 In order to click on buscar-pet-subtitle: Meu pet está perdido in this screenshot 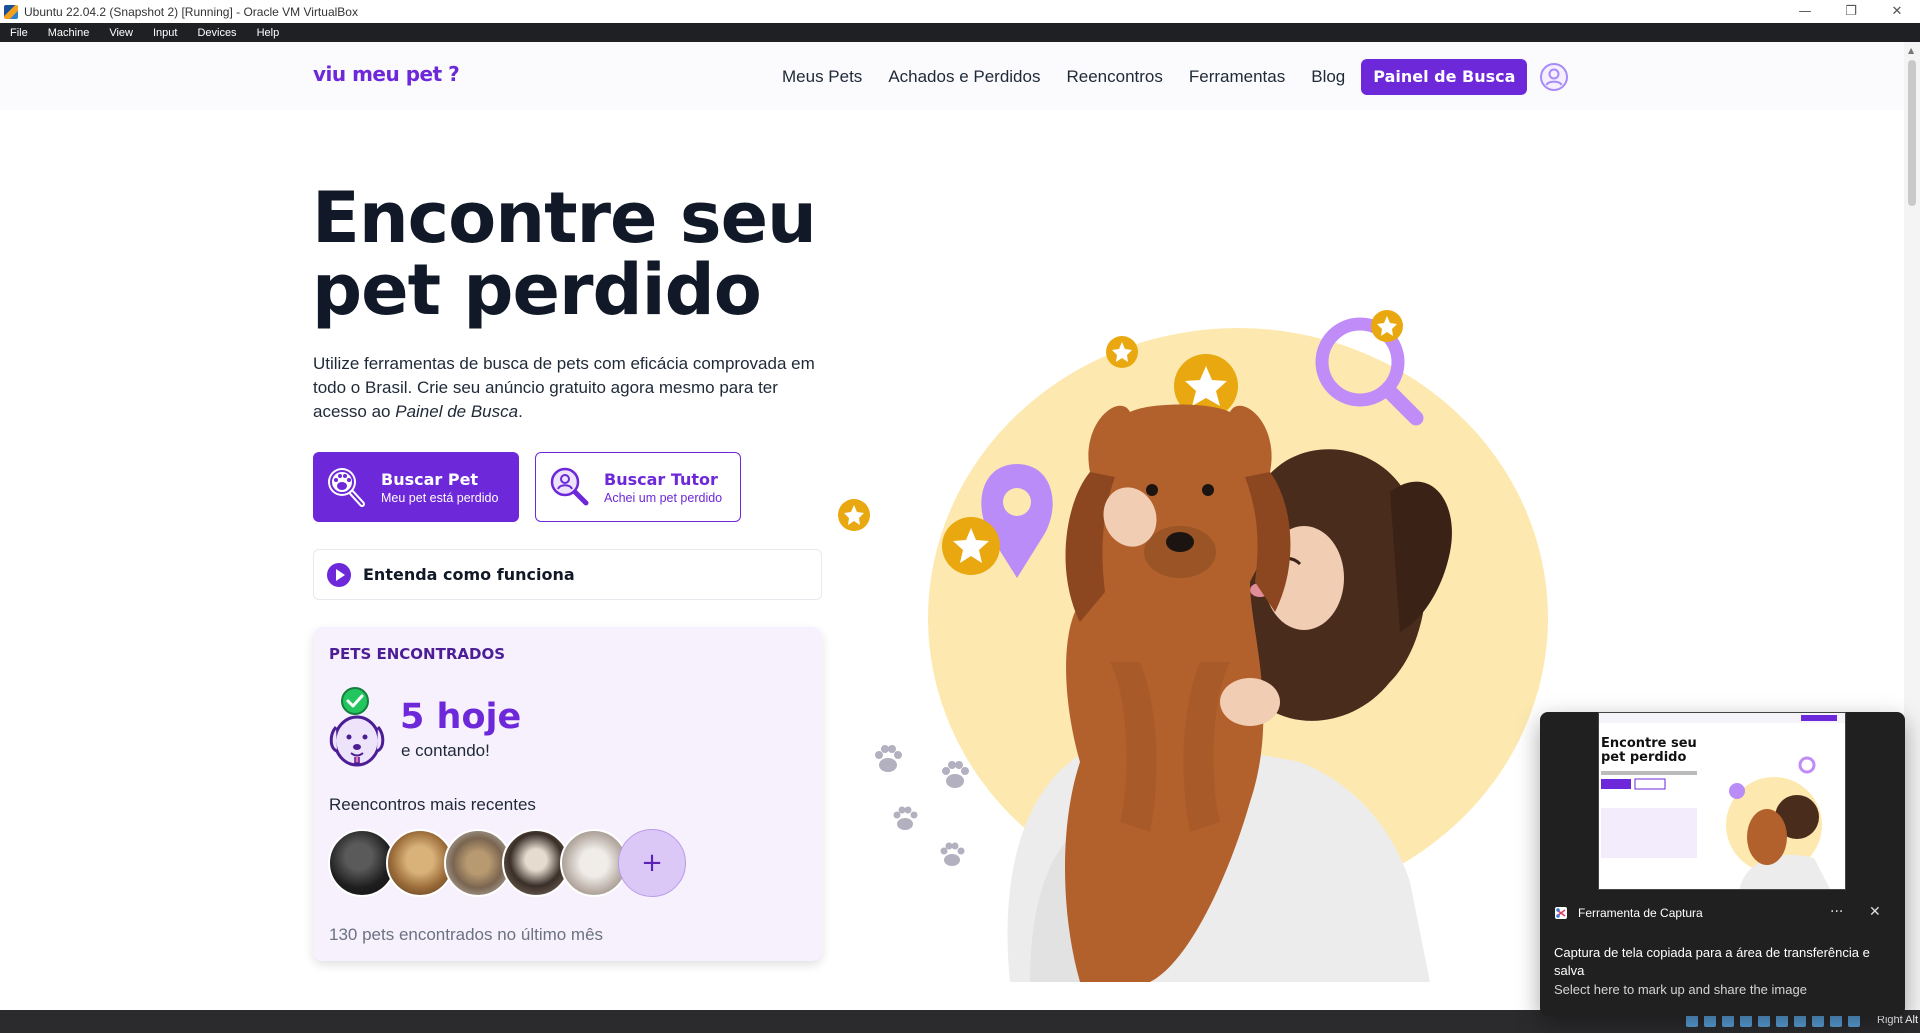, I will do `click(440, 497)`.